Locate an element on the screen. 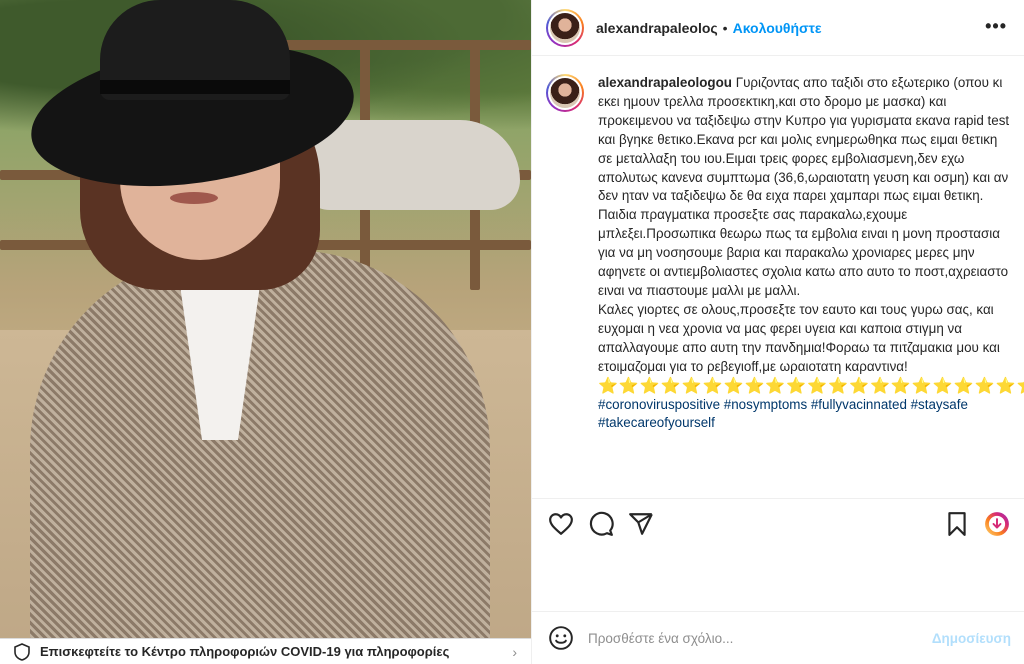 The height and width of the screenshot is (664, 1024). shield-icon is located at coordinates (22, 651).